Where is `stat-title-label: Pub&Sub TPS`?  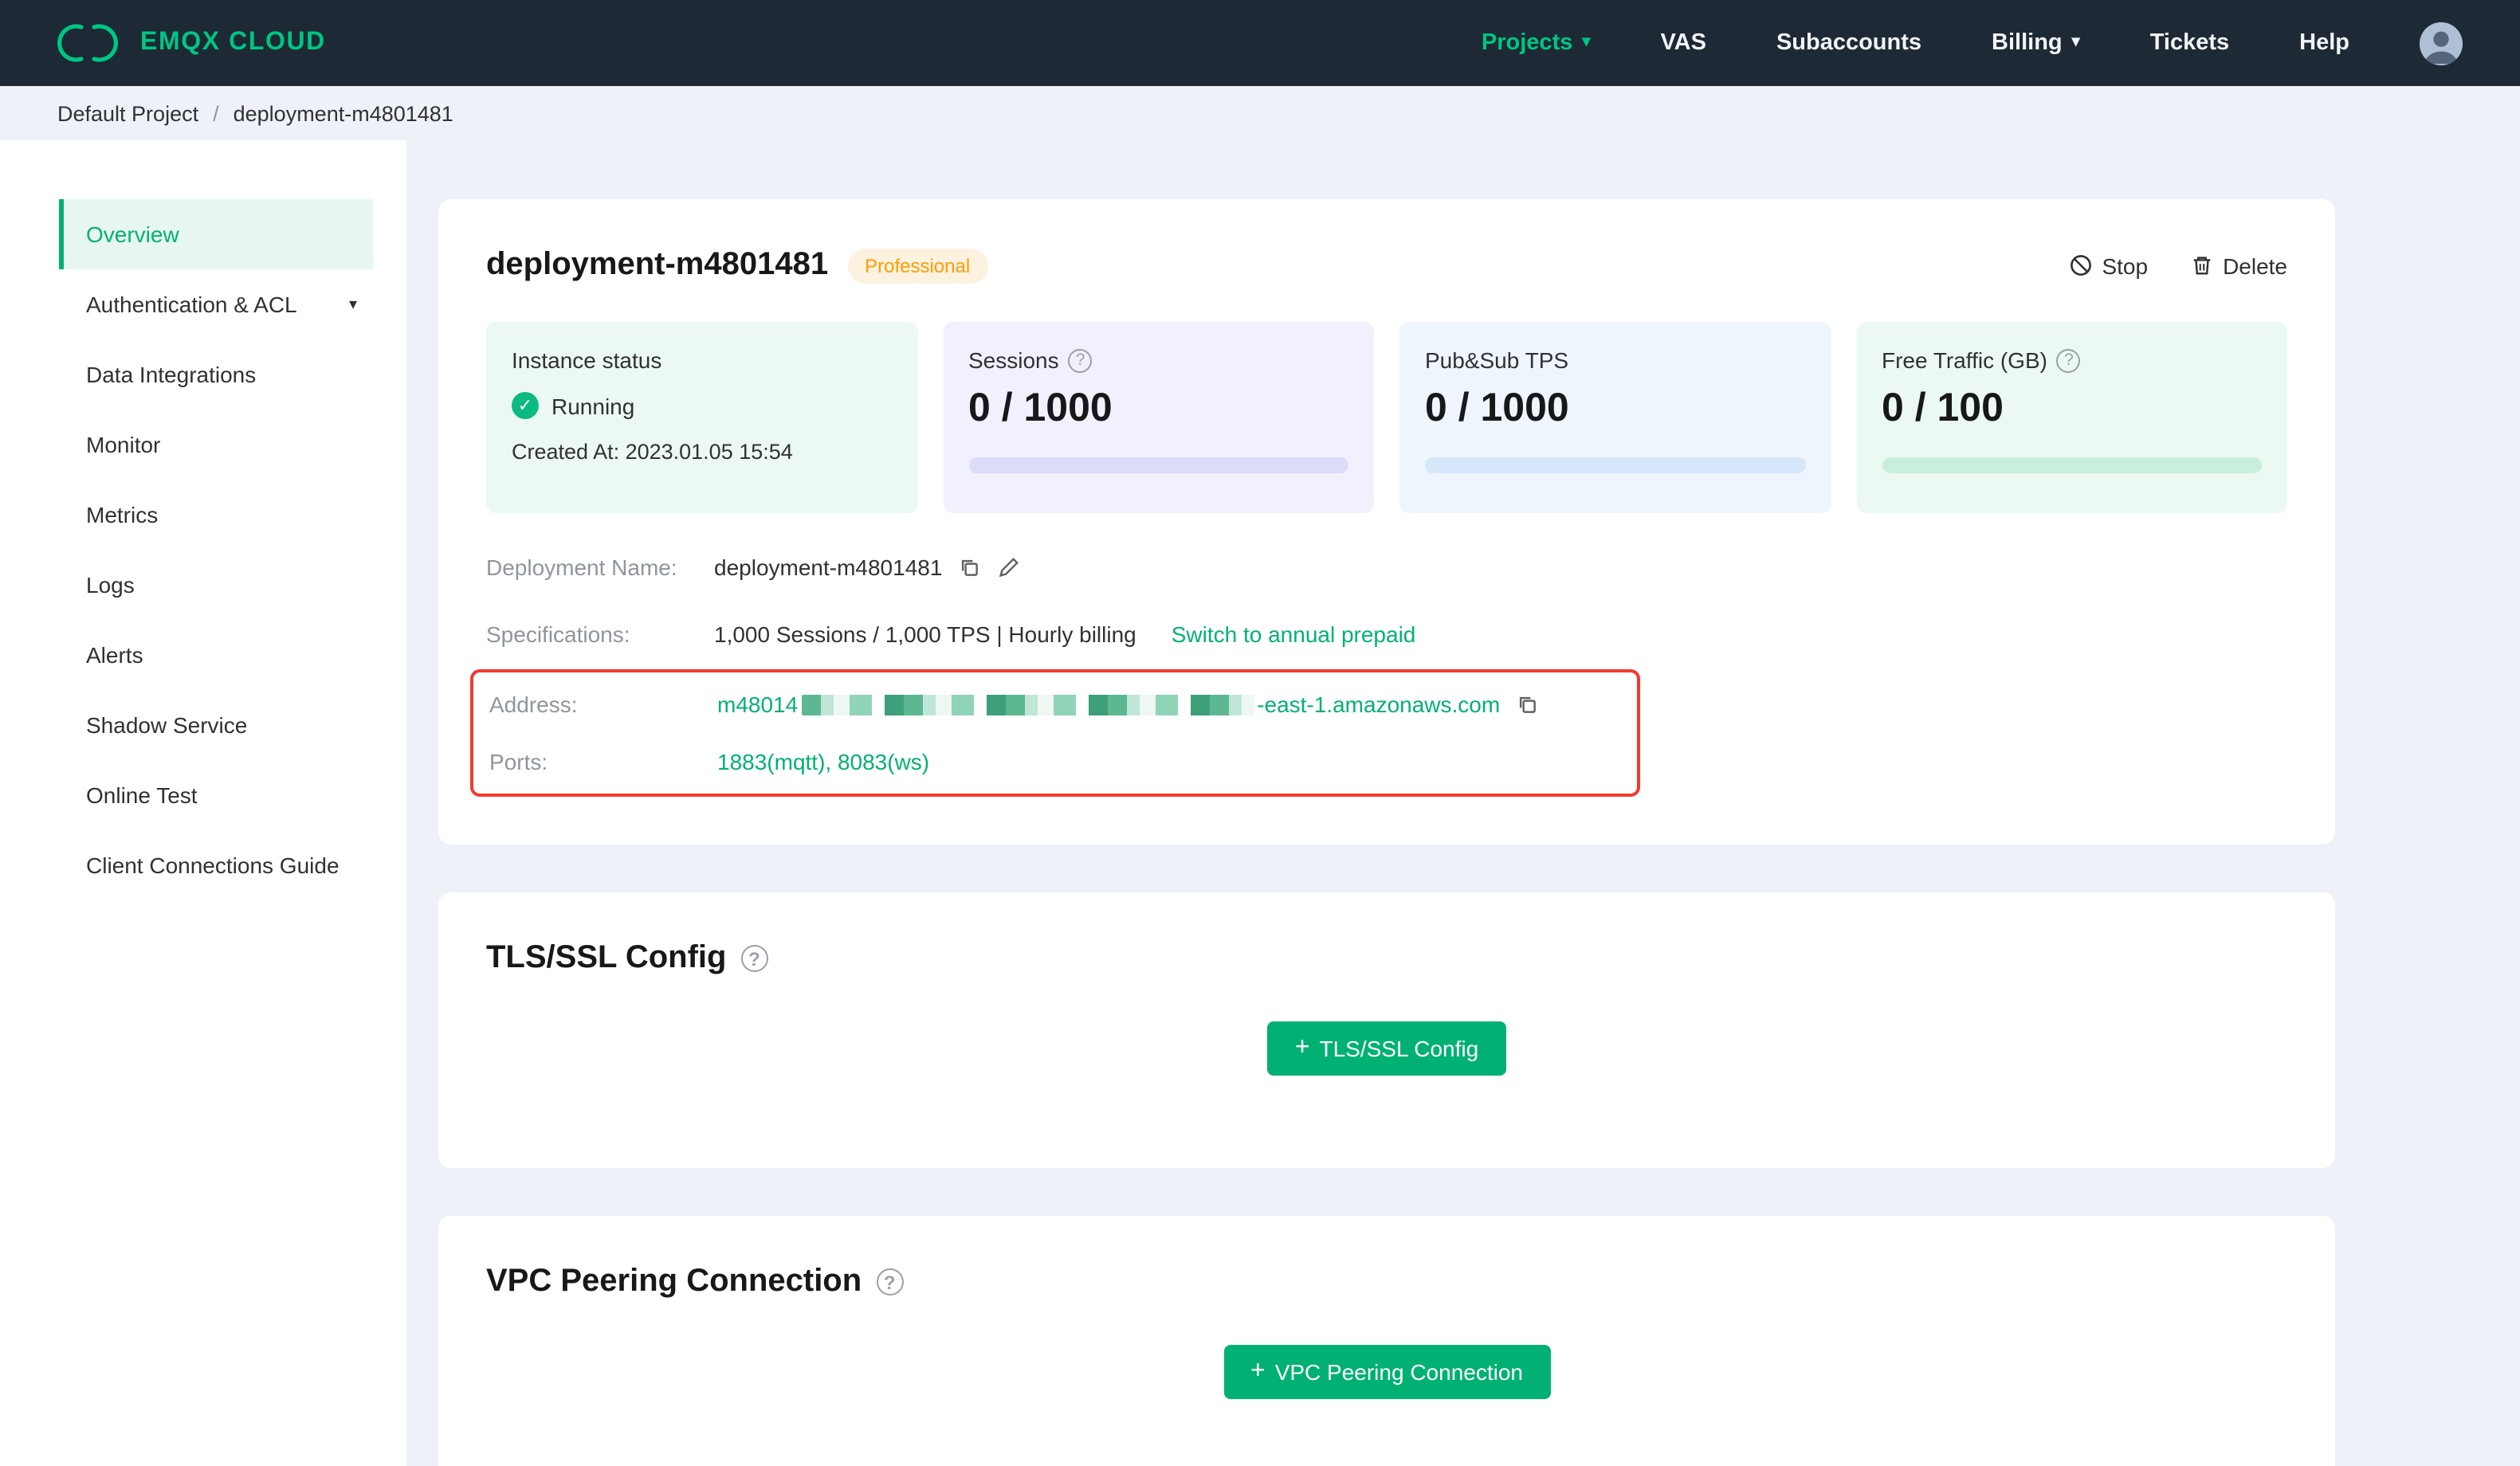
stat-title-label: Pub&Sub TPS is located at coordinates (1497, 360).